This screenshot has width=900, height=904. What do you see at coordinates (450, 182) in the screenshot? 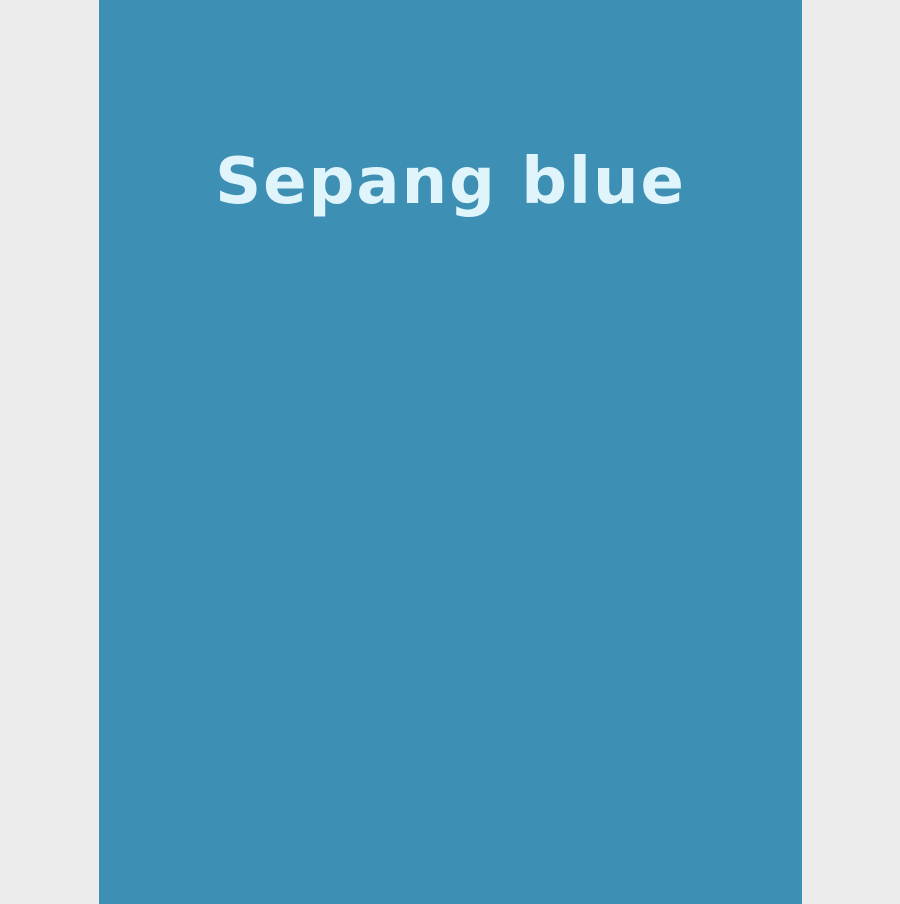
I see `swatch-color-name: Sepang blue` at bounding box center [450, 182].